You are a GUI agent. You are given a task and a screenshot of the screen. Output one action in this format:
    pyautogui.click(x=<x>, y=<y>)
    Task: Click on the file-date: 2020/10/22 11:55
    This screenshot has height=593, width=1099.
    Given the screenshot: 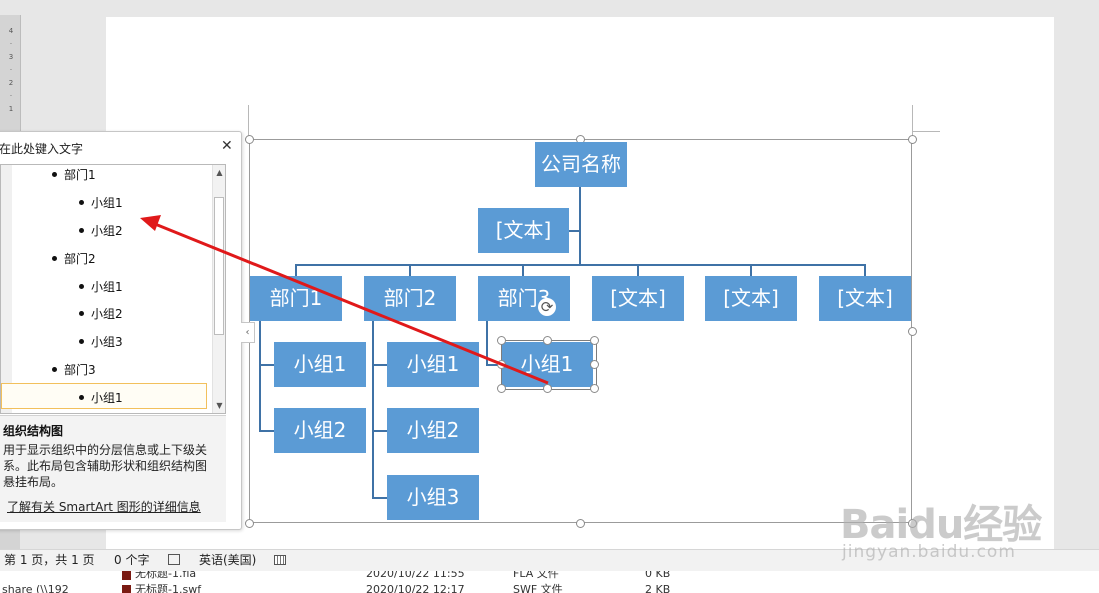 What is the action you would take?
    pyautogui.click(x=415, y=575)
    